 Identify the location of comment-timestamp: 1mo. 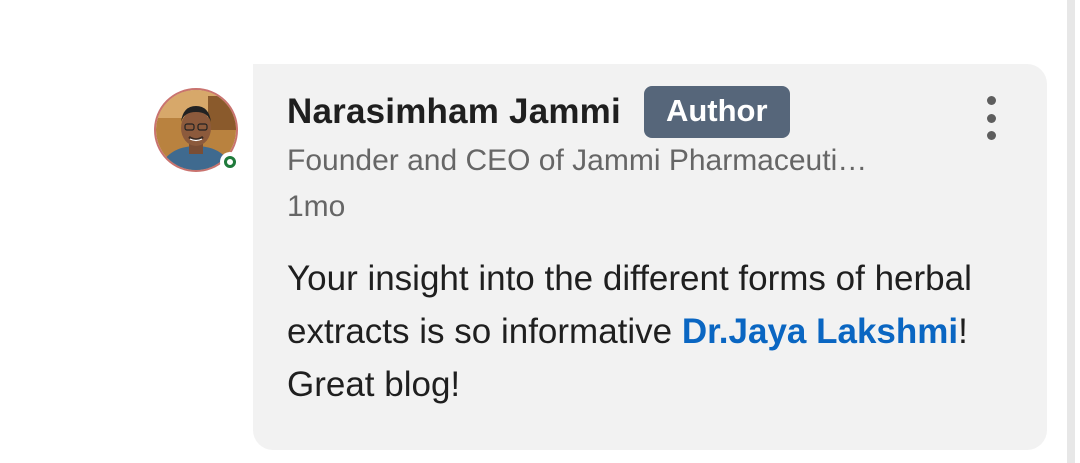
(316, 206).